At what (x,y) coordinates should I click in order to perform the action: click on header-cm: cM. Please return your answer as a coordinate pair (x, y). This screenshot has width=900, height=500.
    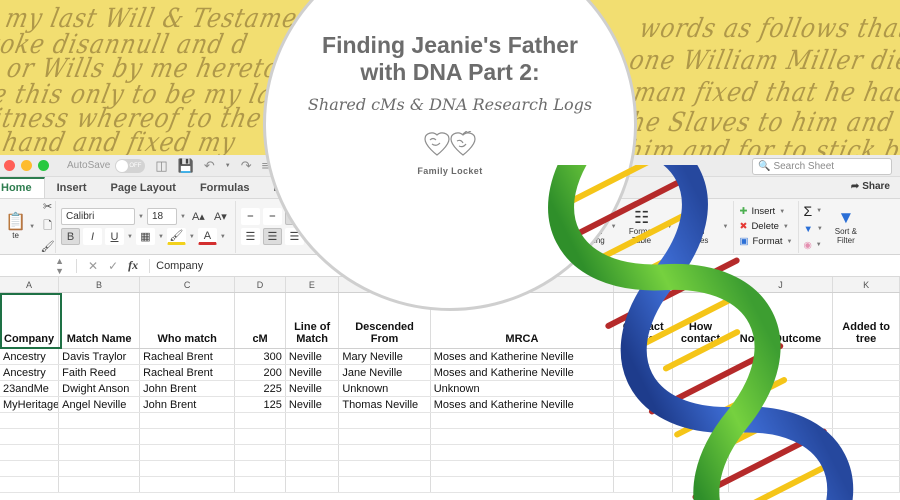
    Looking at the image, I should click on (260, 320).